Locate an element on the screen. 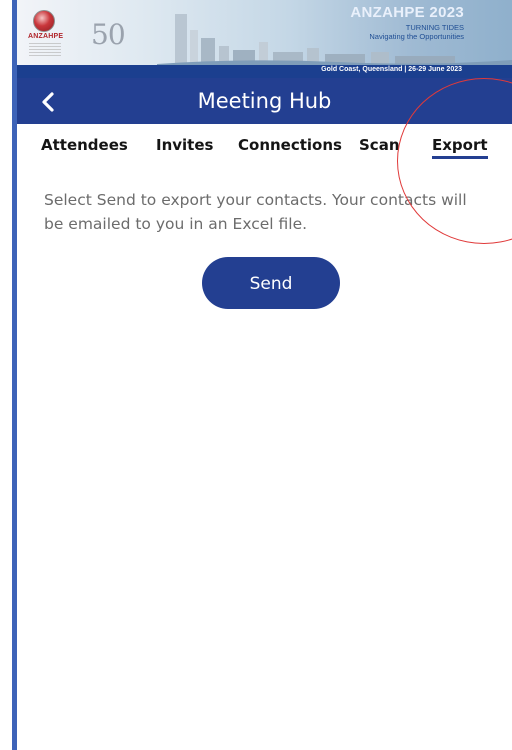  tab-export: Export is located at coordinates (460, 147).